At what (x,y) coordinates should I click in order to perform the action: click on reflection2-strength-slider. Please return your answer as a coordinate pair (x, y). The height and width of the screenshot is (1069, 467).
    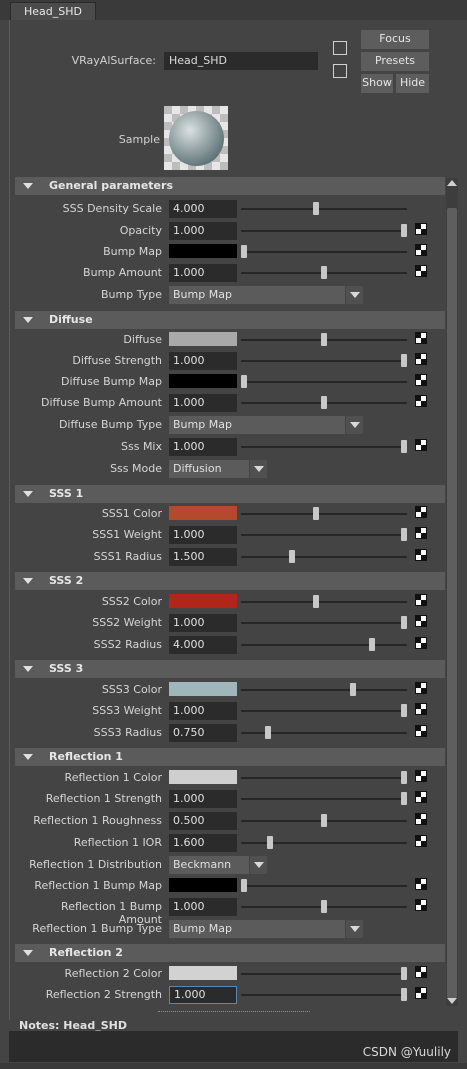
    Looking at the image, I should click on (324, 994).